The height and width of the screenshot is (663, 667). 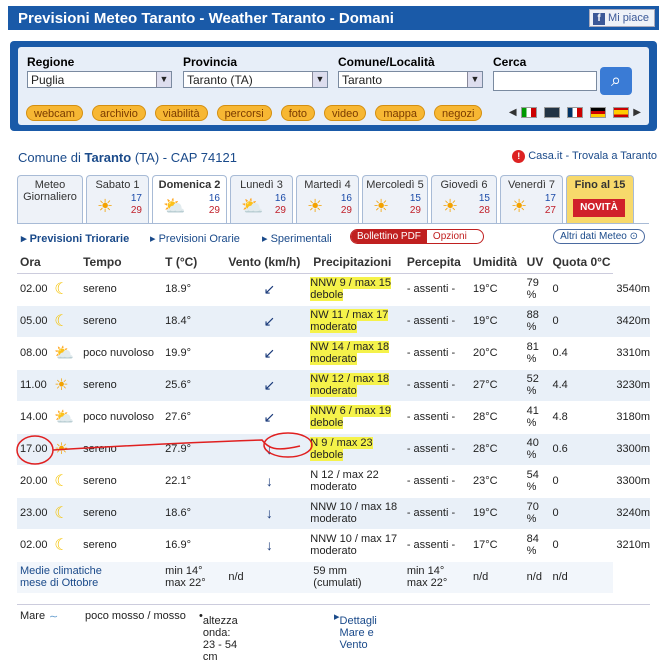 What do you see at coordinates (66, 353) in the screenshot?
I see `cell-icon: ⛅` at bounding box center [66, 353].